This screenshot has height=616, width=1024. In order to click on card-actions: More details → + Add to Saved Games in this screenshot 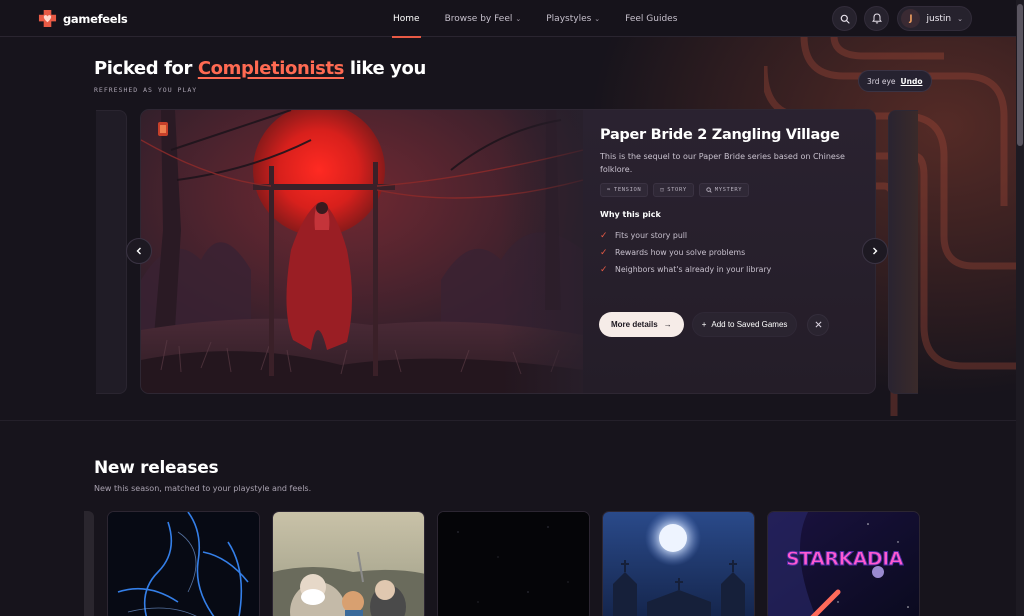, I will do `click(714, 324)`.